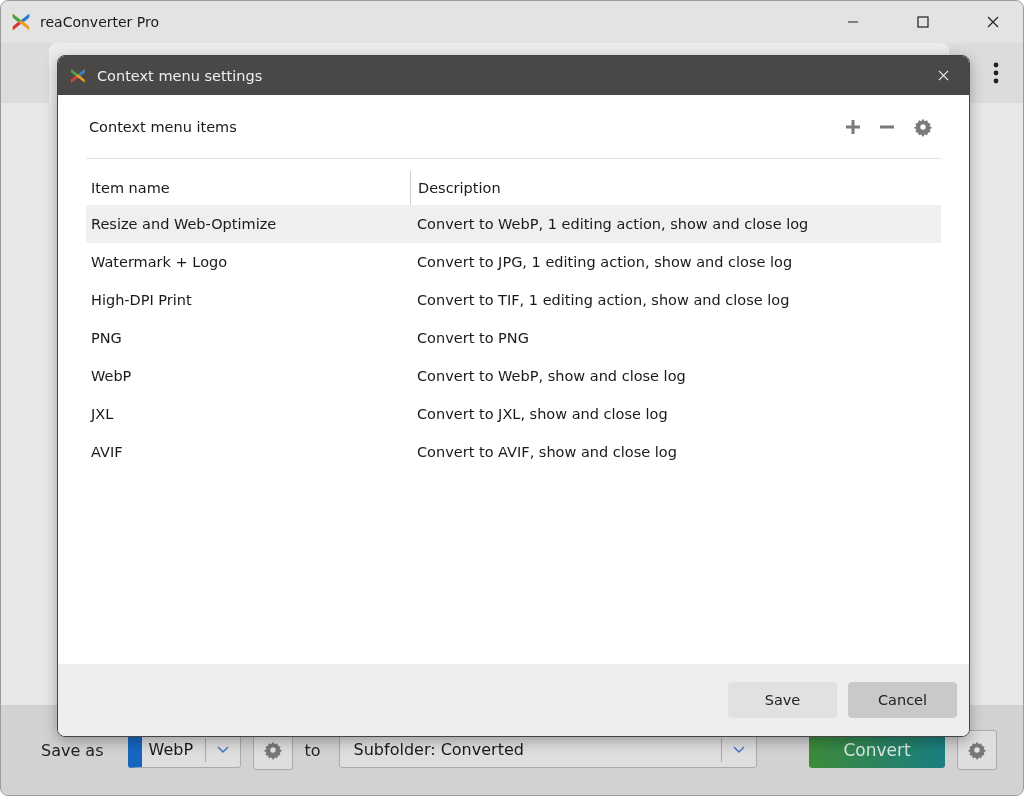 The image size is (1024, 796). Describe the element at coordinates (106, 338) in the screenshot. I see `table-cell-text: PNG` at that location.